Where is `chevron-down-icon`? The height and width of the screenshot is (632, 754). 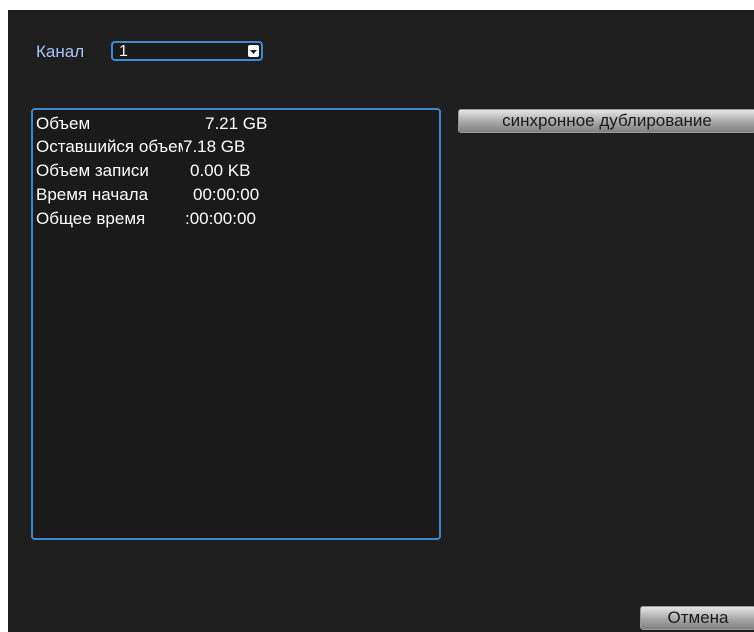
chevron-down-icon is located at coordinates (253, 51).